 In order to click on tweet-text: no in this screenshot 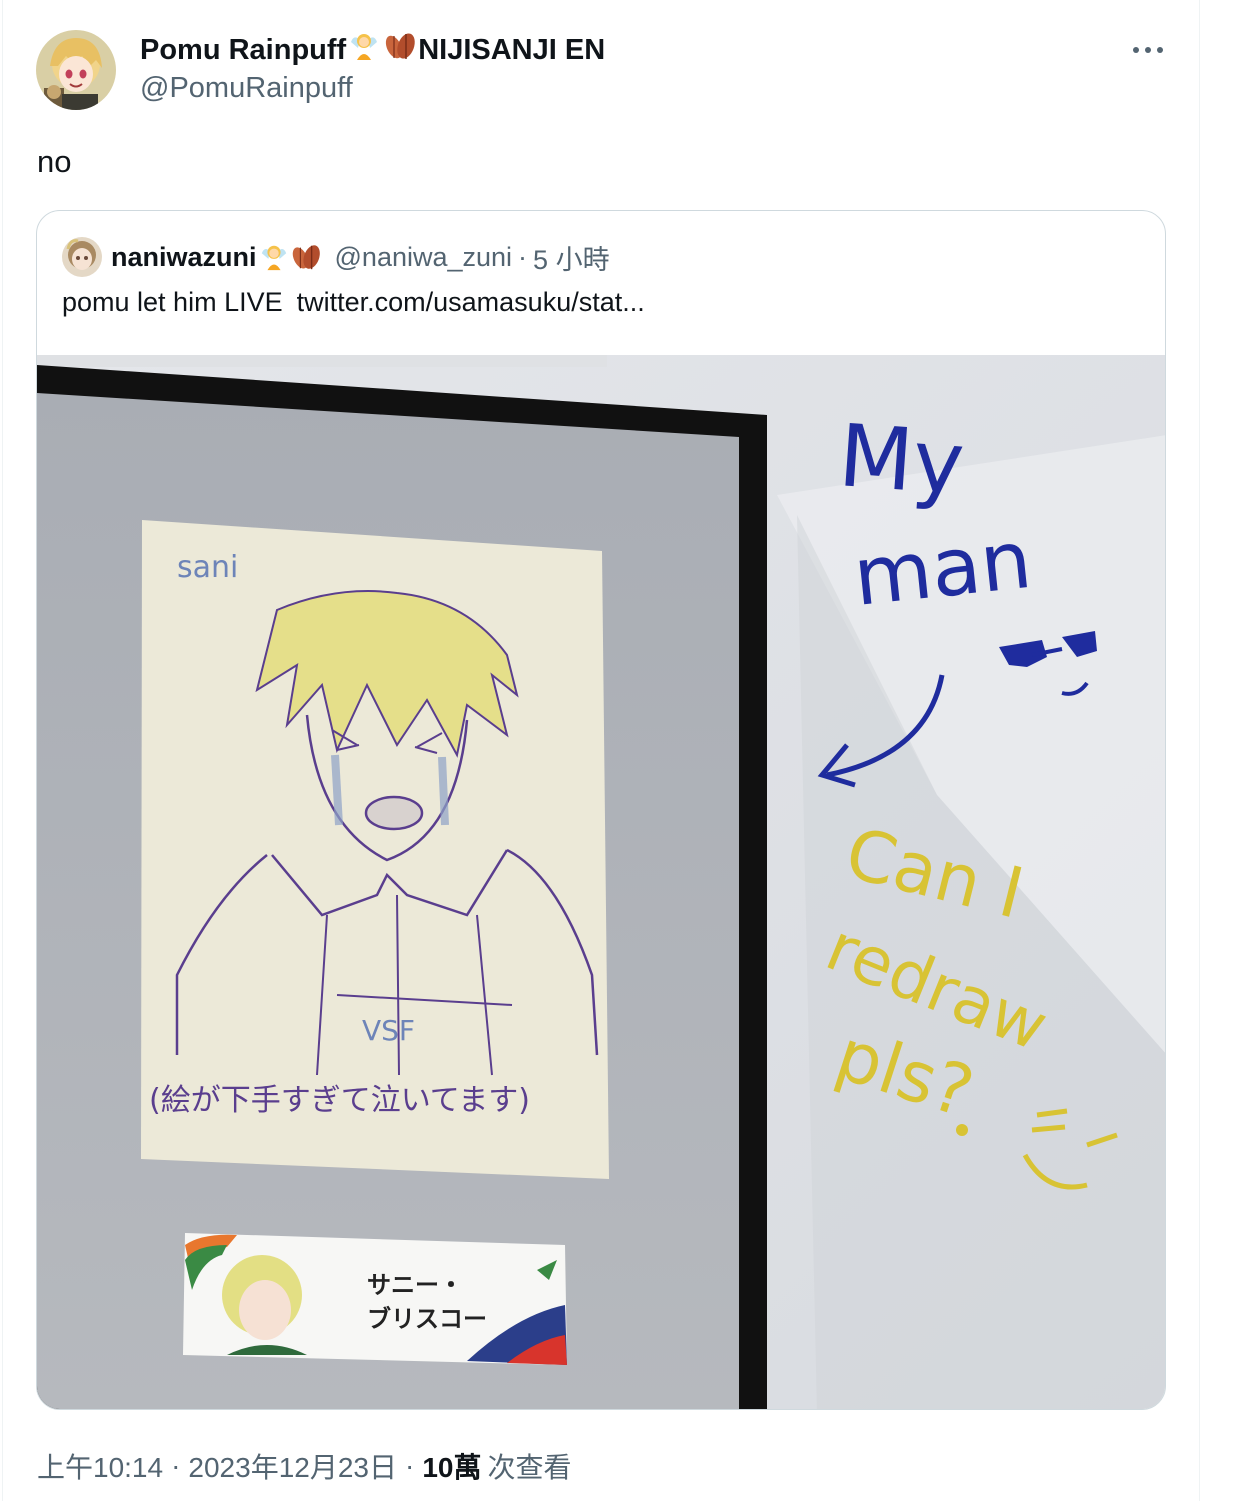, I will do `click(54, 161)`.